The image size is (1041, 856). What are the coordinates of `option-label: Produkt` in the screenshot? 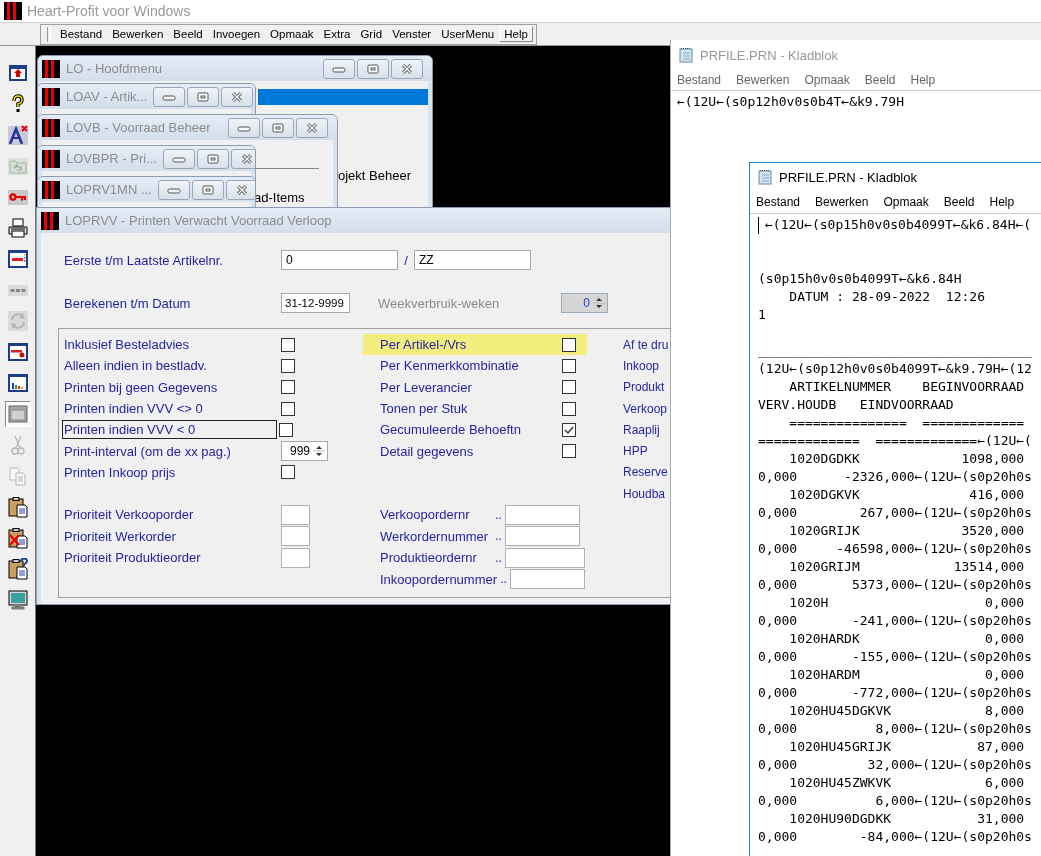 It's located at (644, 387).